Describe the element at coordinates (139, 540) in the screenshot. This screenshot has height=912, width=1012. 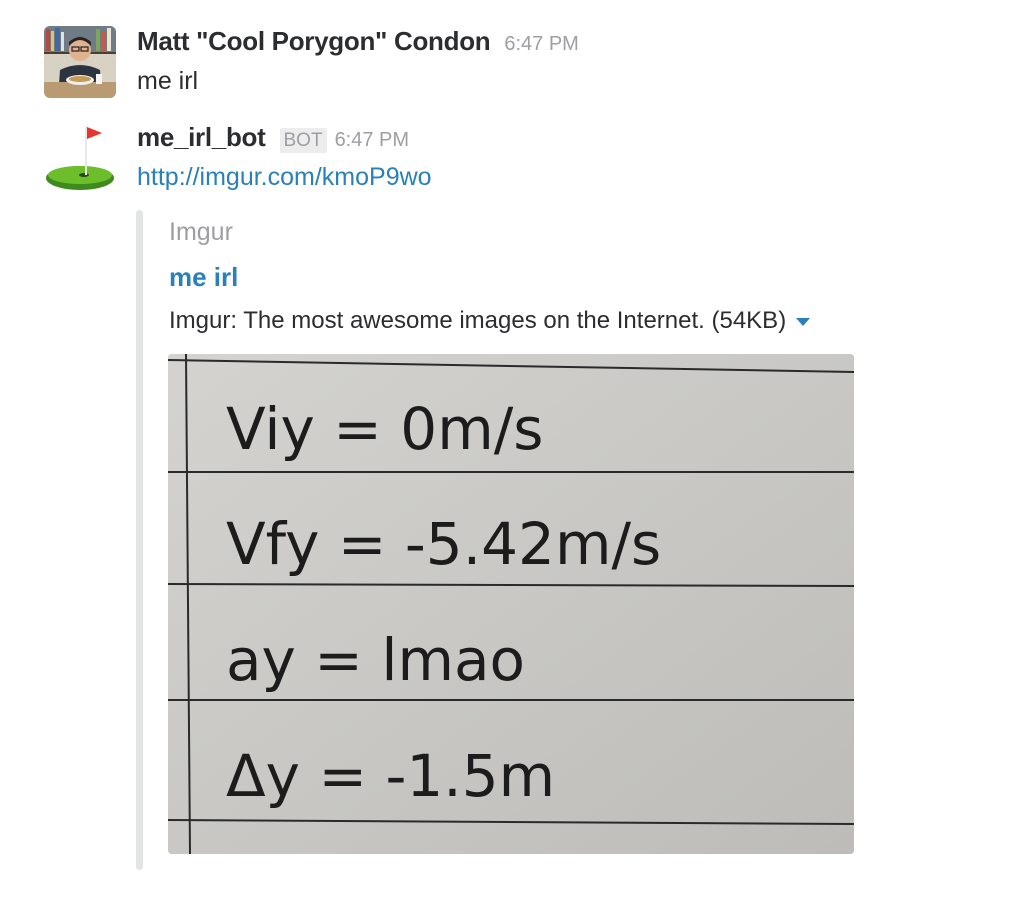
I see `attachment-bar` at that location.